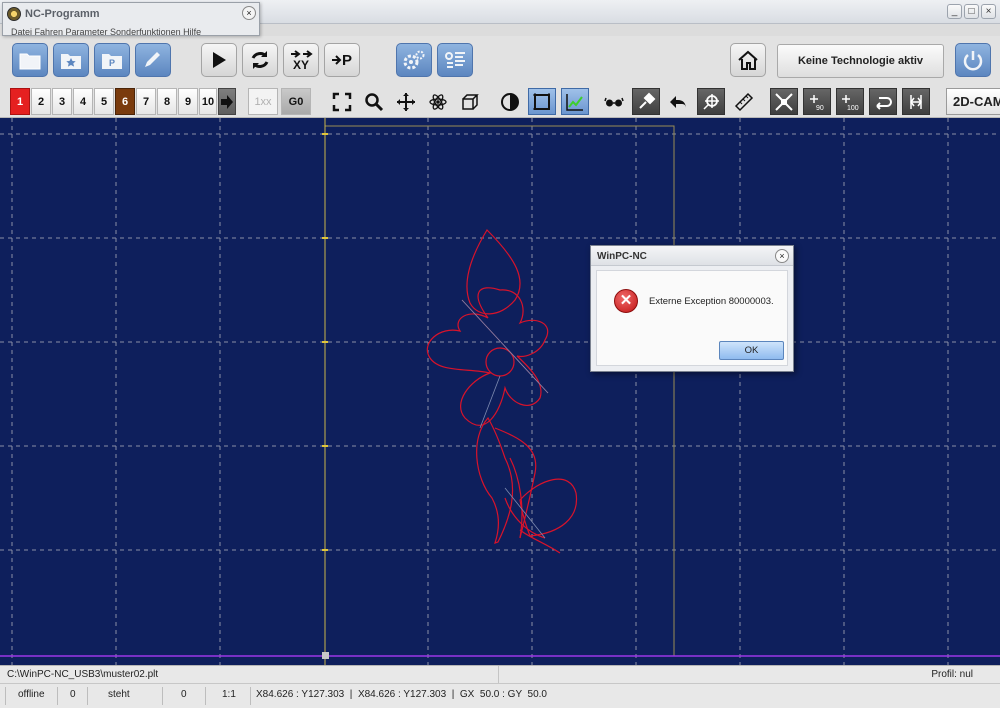  I want to click on gears-icon, so click(414, 60).